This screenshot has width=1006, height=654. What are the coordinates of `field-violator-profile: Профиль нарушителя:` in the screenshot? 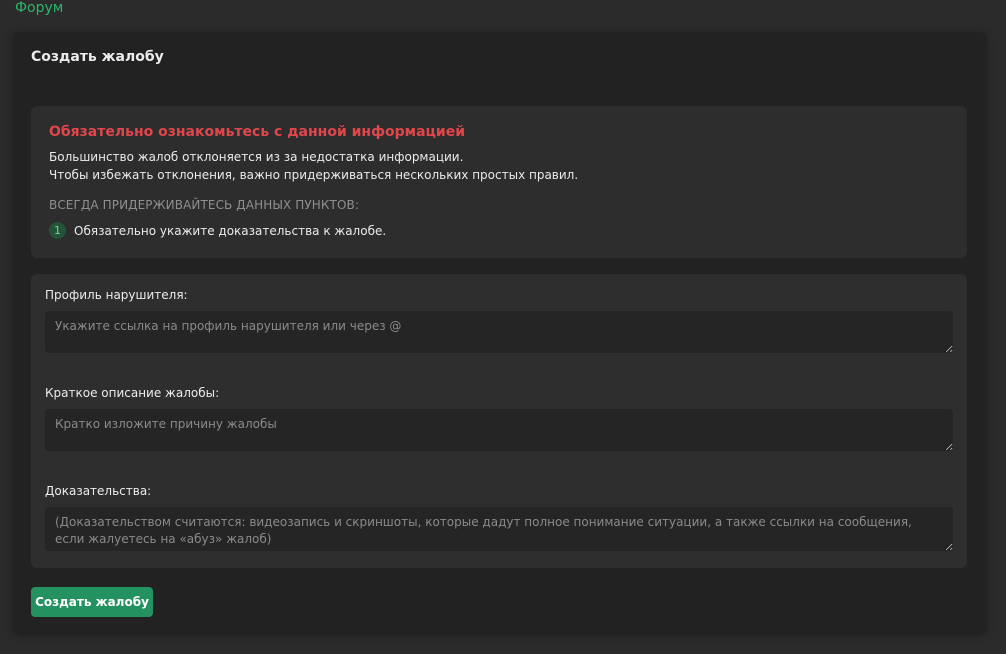 It's located at (499, 323).